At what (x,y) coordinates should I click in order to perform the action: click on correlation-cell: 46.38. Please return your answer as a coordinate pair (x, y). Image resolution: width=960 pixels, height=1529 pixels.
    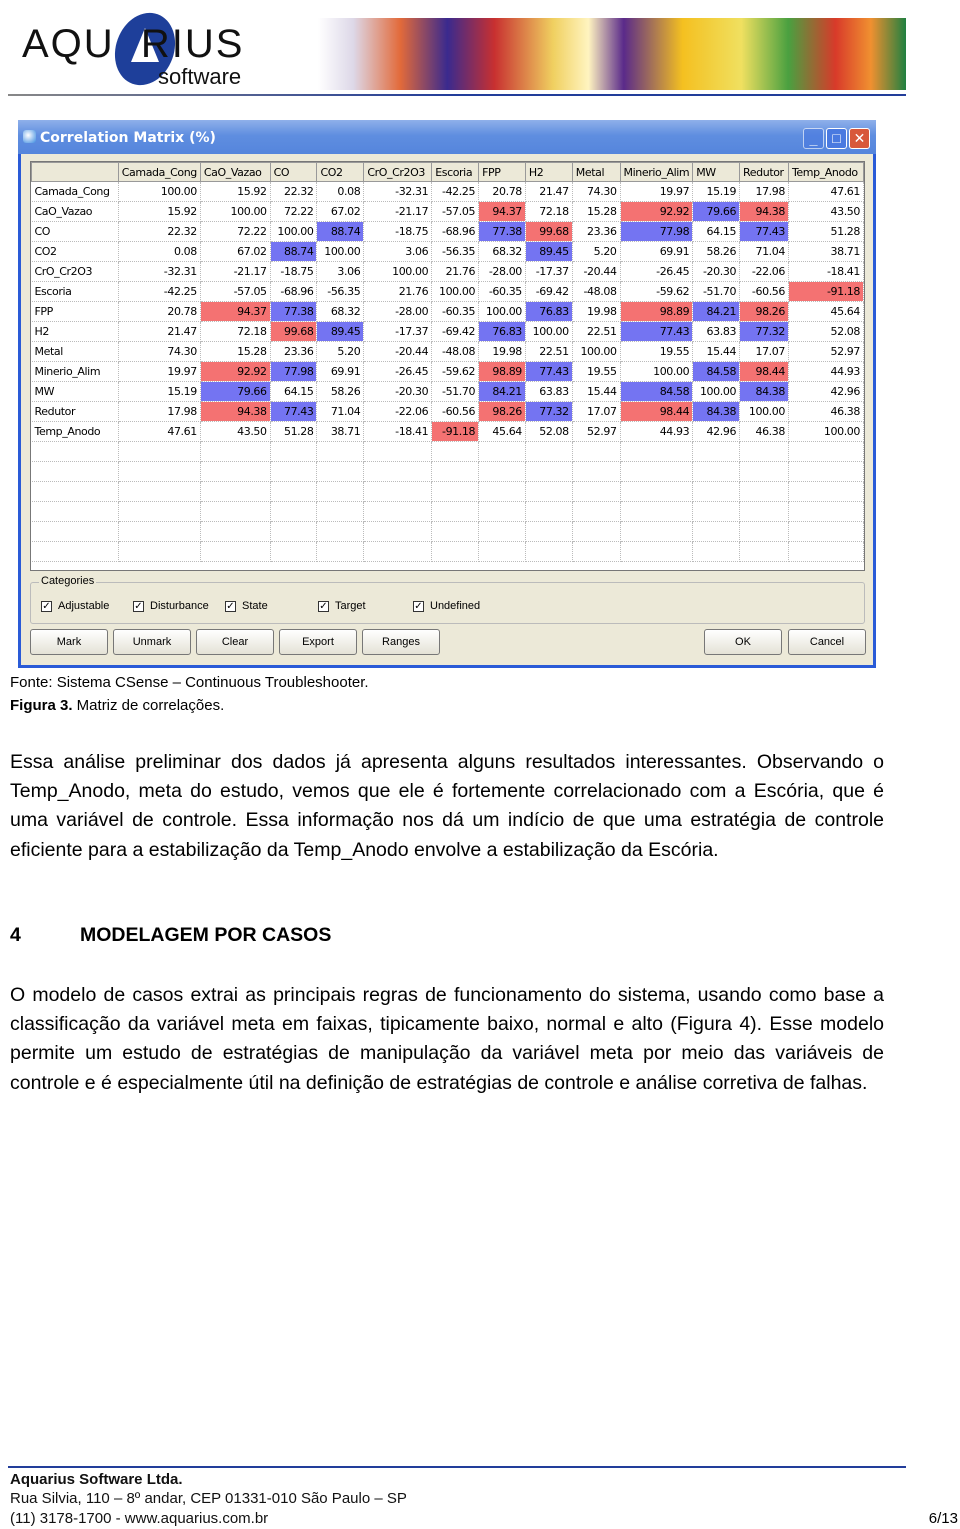
    Looking at the image, I should click on (826, 411).